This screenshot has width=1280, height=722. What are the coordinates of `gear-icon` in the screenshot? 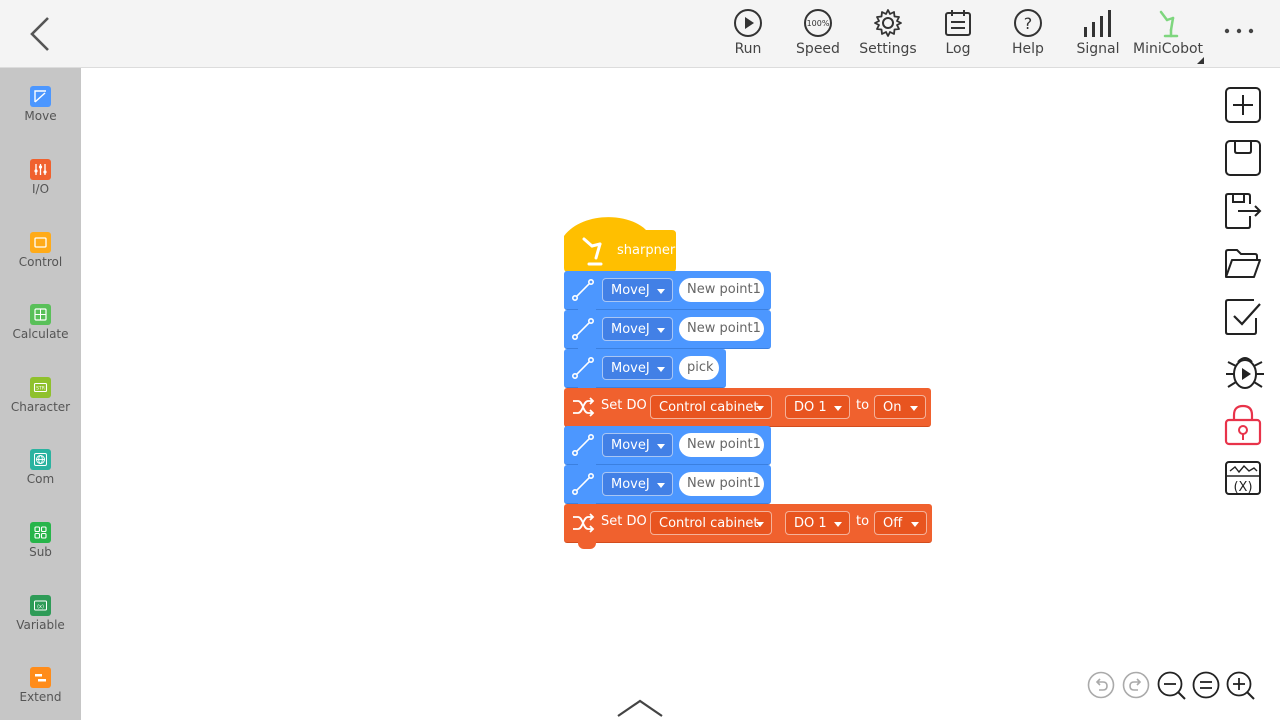 It's located at (888, 23).